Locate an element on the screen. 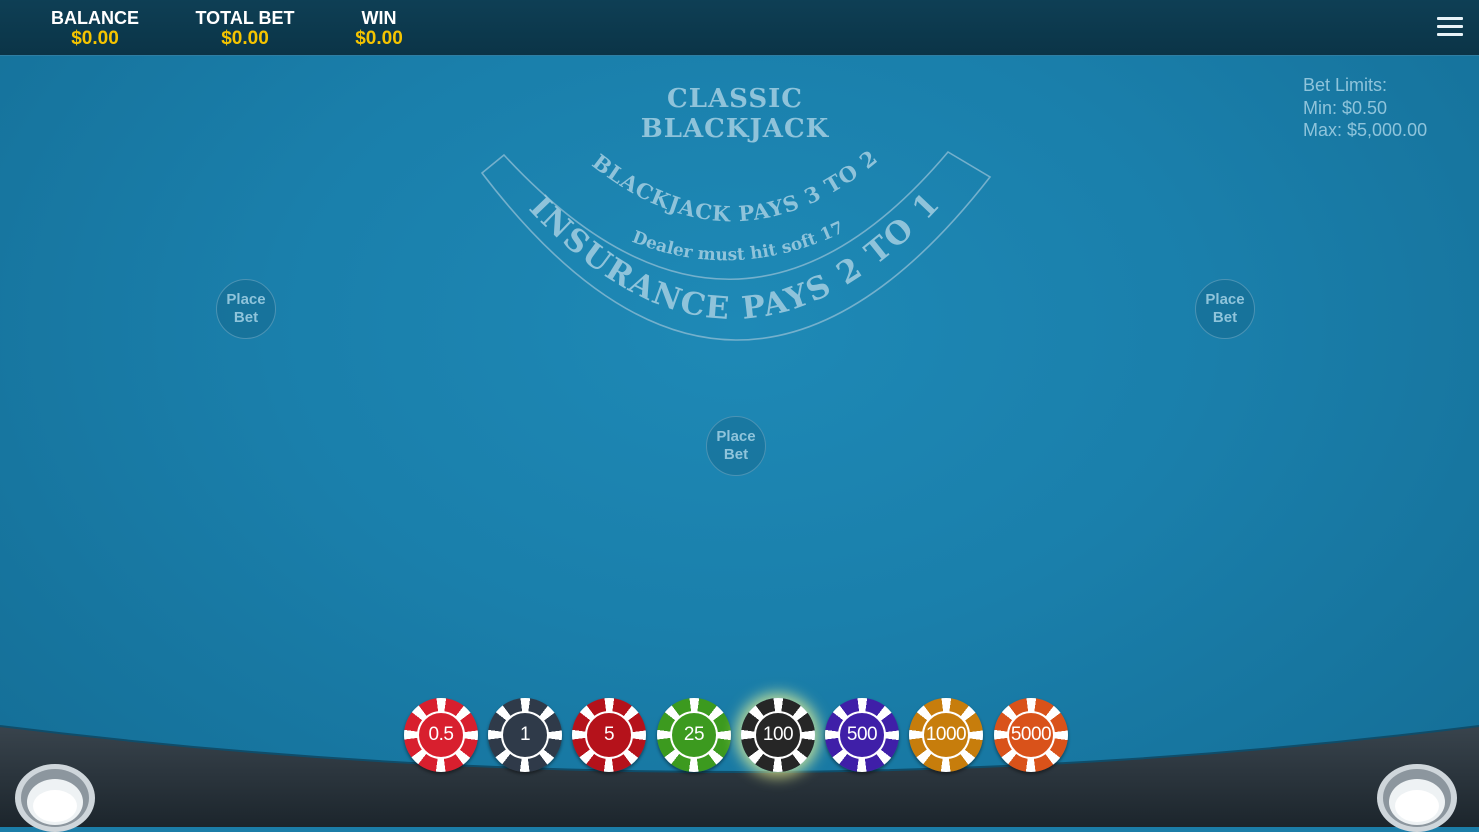  chip-0-5: 0.5 is located at coordinates (441, 735).